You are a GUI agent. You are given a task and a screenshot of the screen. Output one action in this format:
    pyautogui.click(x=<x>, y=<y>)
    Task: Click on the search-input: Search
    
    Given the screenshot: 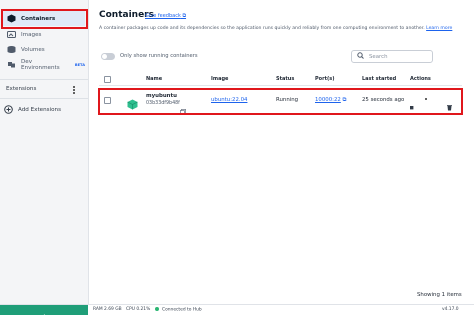 What is the action you would take?
    pyautogui.click(x=392, y=56)
    